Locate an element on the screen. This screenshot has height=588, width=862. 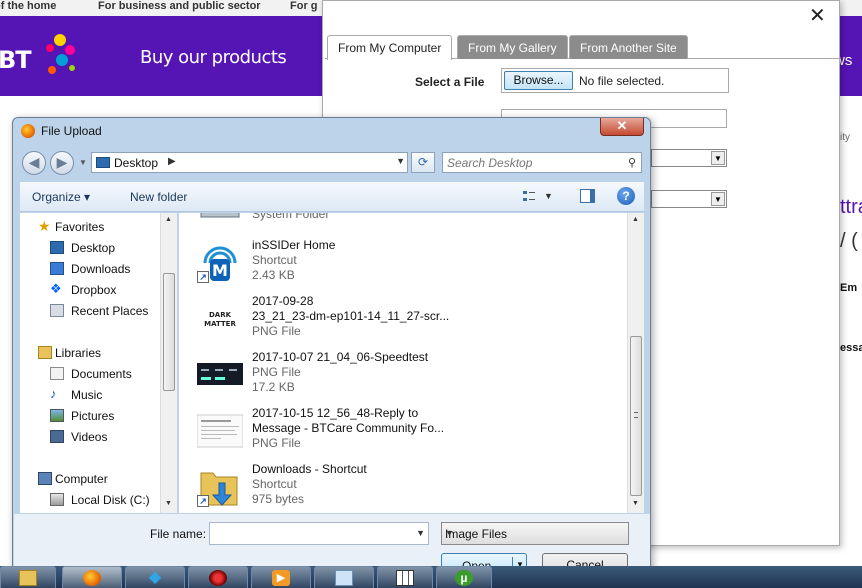
file-name-input is located at coordinates (311, 533).